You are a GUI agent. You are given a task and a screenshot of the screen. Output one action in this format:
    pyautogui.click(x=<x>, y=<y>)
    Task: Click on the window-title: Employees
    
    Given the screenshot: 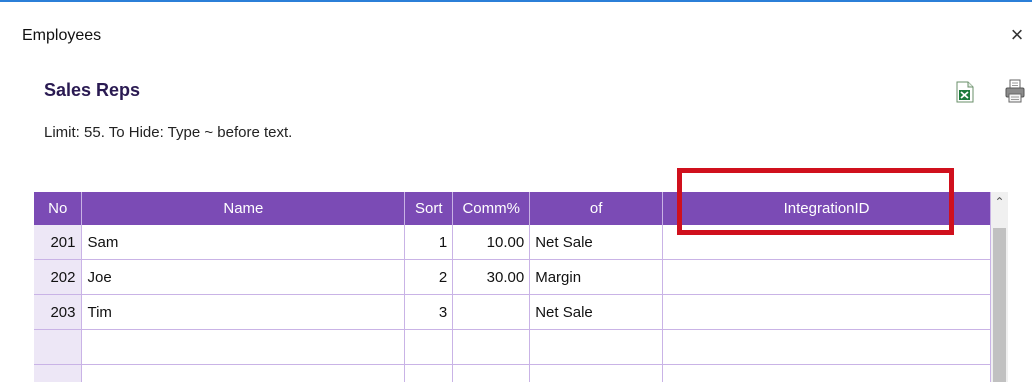 What is the action you would take?
    pyautogui.click(x=62, y=35)
    